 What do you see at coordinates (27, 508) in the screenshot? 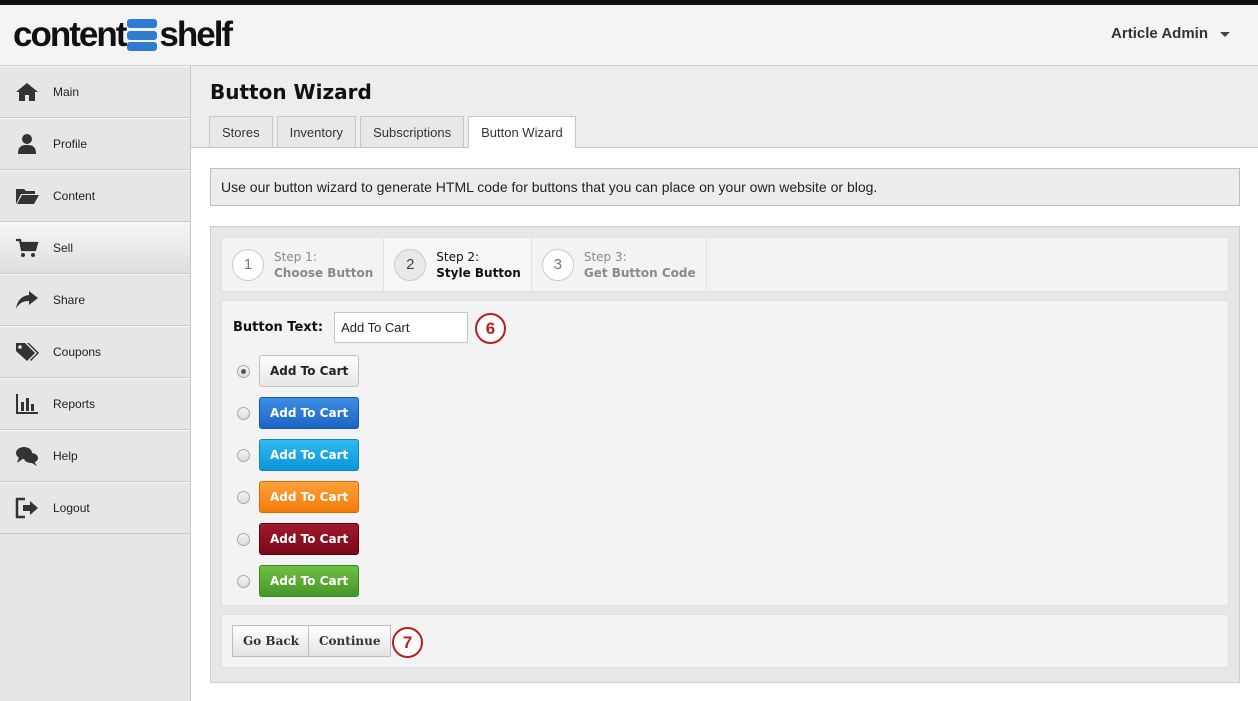
I see `logout-icon` at bounding box center [27, 508].